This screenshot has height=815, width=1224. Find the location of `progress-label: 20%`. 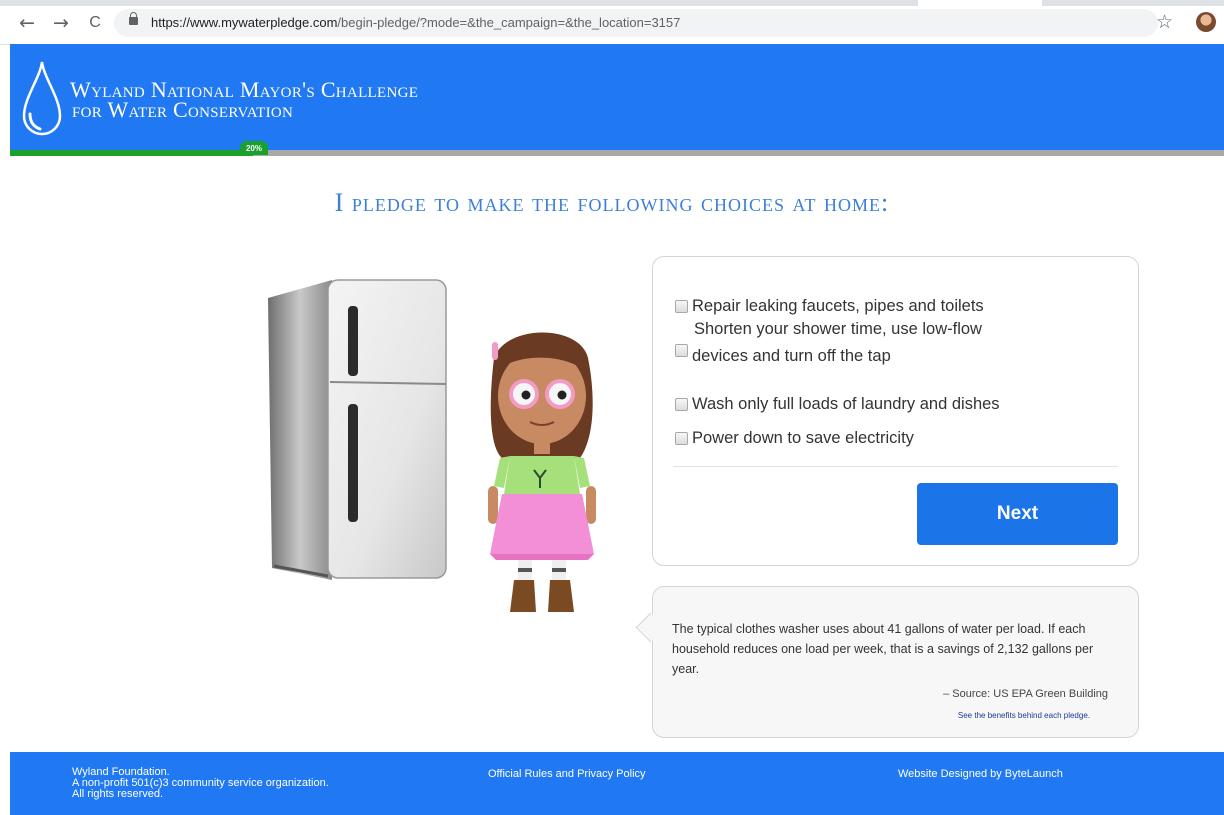

progress-label: 20% is located at coordinates (254, 148).